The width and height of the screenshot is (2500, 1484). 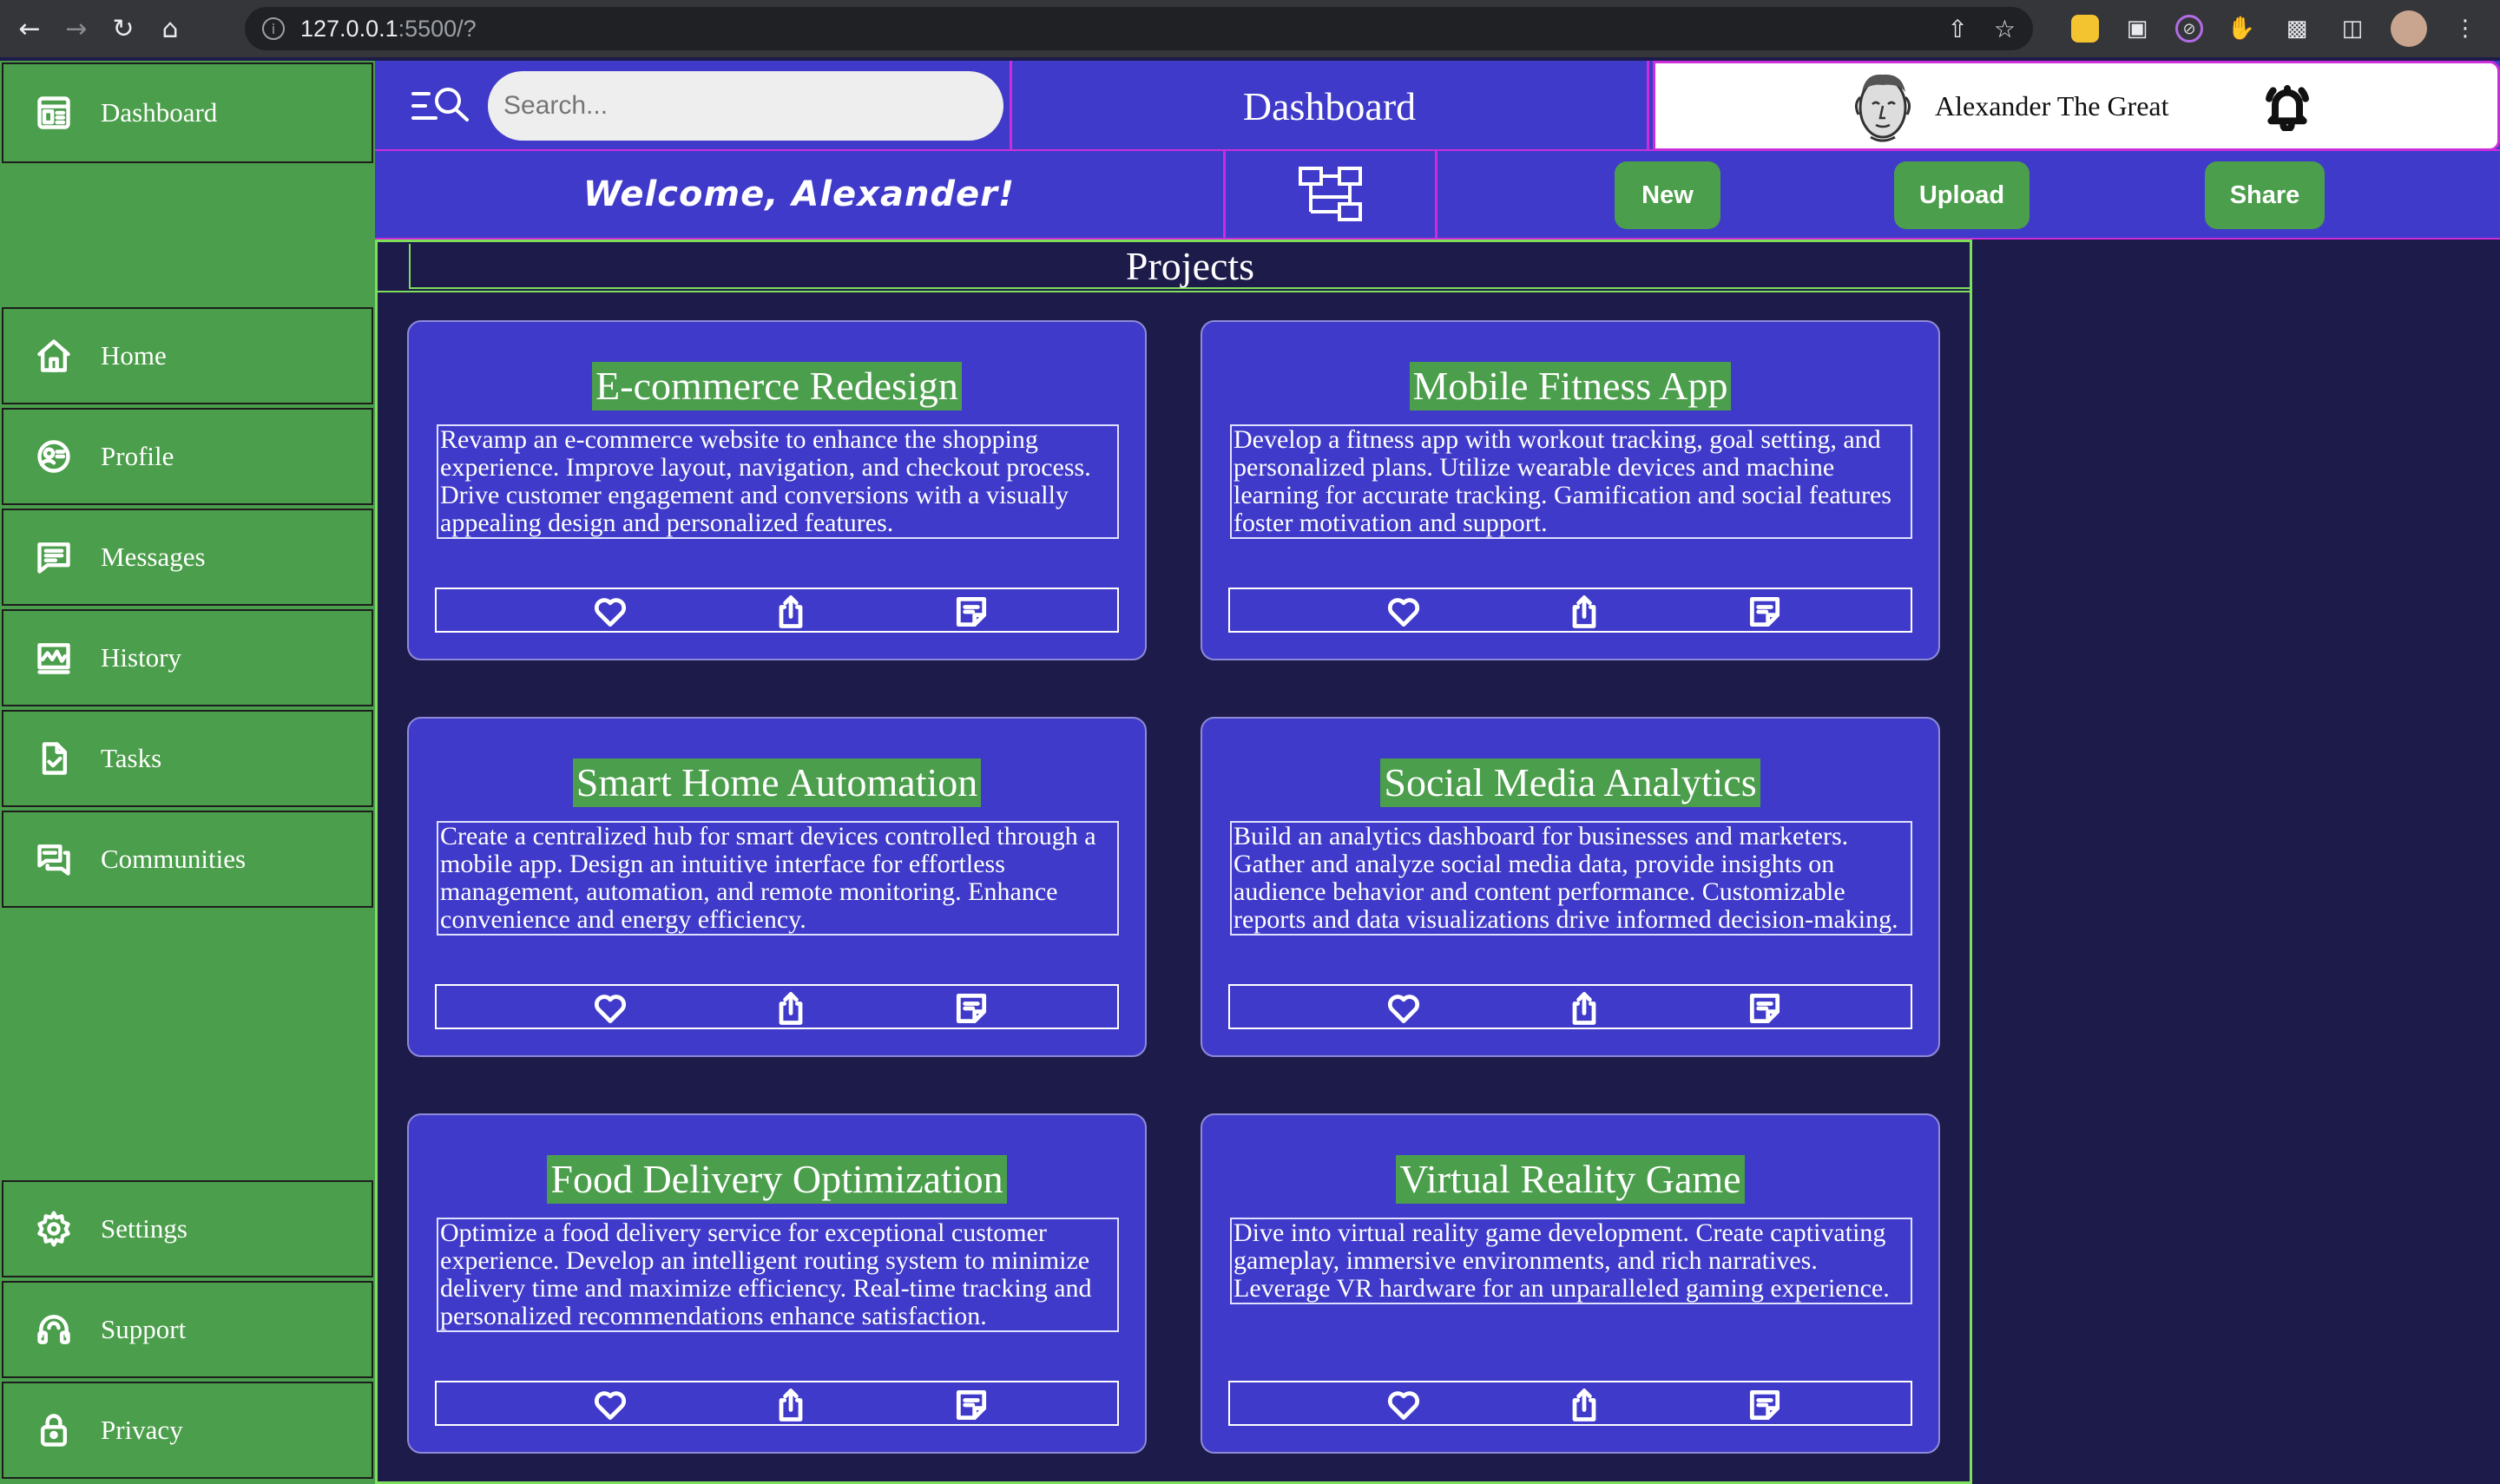 What do you see at coordinates (187, 456) in the screenshot?
I see `sidebar-item-profile: Profile` at bounding box center [187, 456].